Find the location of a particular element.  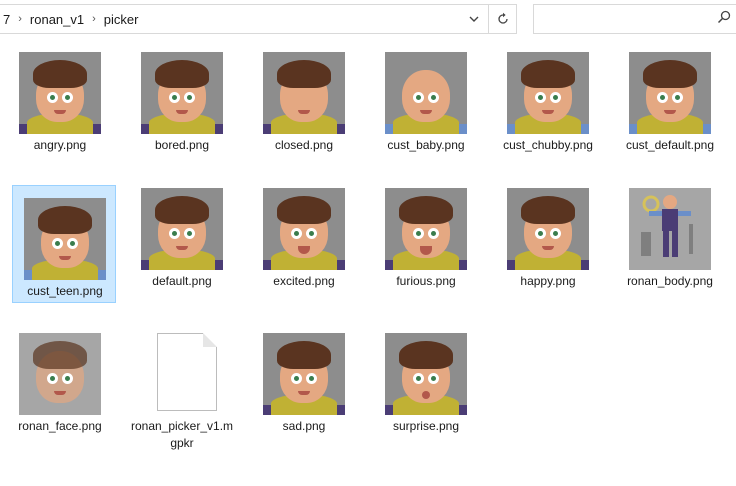

file-name: ronan_face.png is located at coordinates (60, 426).